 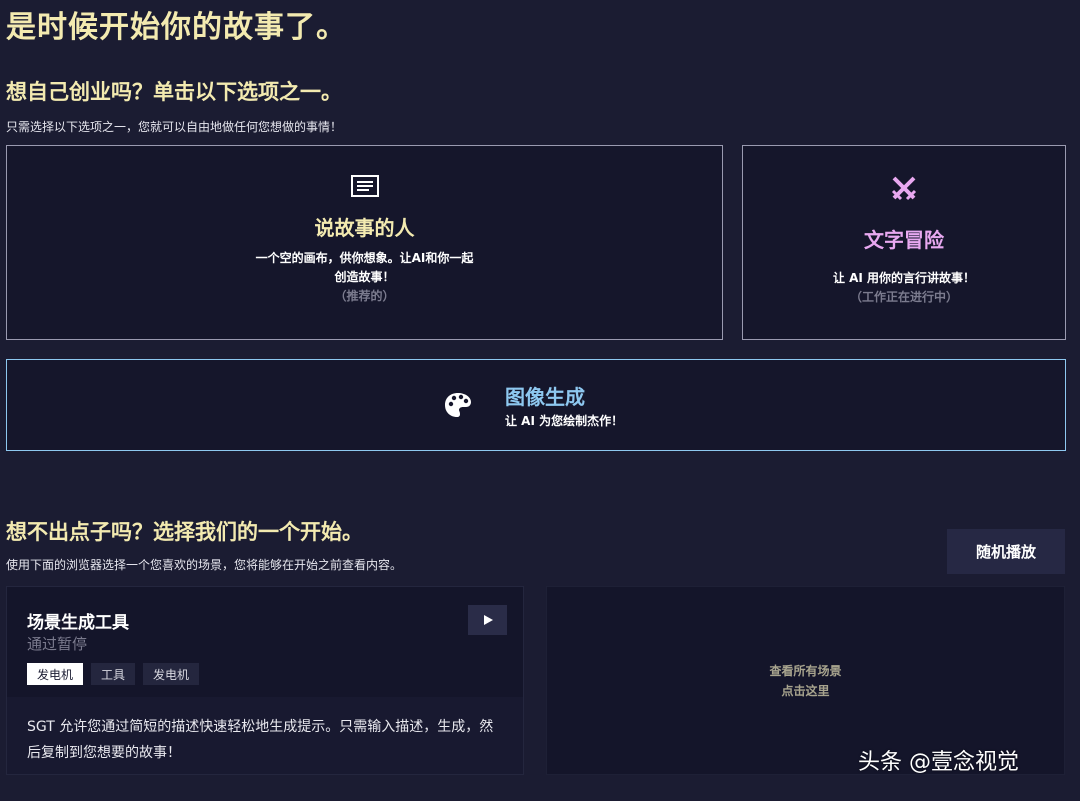 What do you see at coordinates (904, 278) in the screenshot?
I see `text-adventure-desc: 让 AI 用你的言行讲故事！` at bounding box center [904, 278].